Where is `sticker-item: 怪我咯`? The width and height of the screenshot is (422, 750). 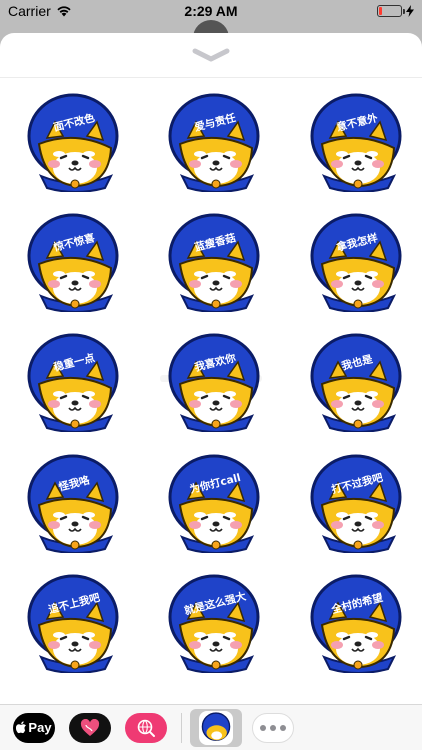
sticker-item: 怪我咯 is located at coordinates (75, 503).